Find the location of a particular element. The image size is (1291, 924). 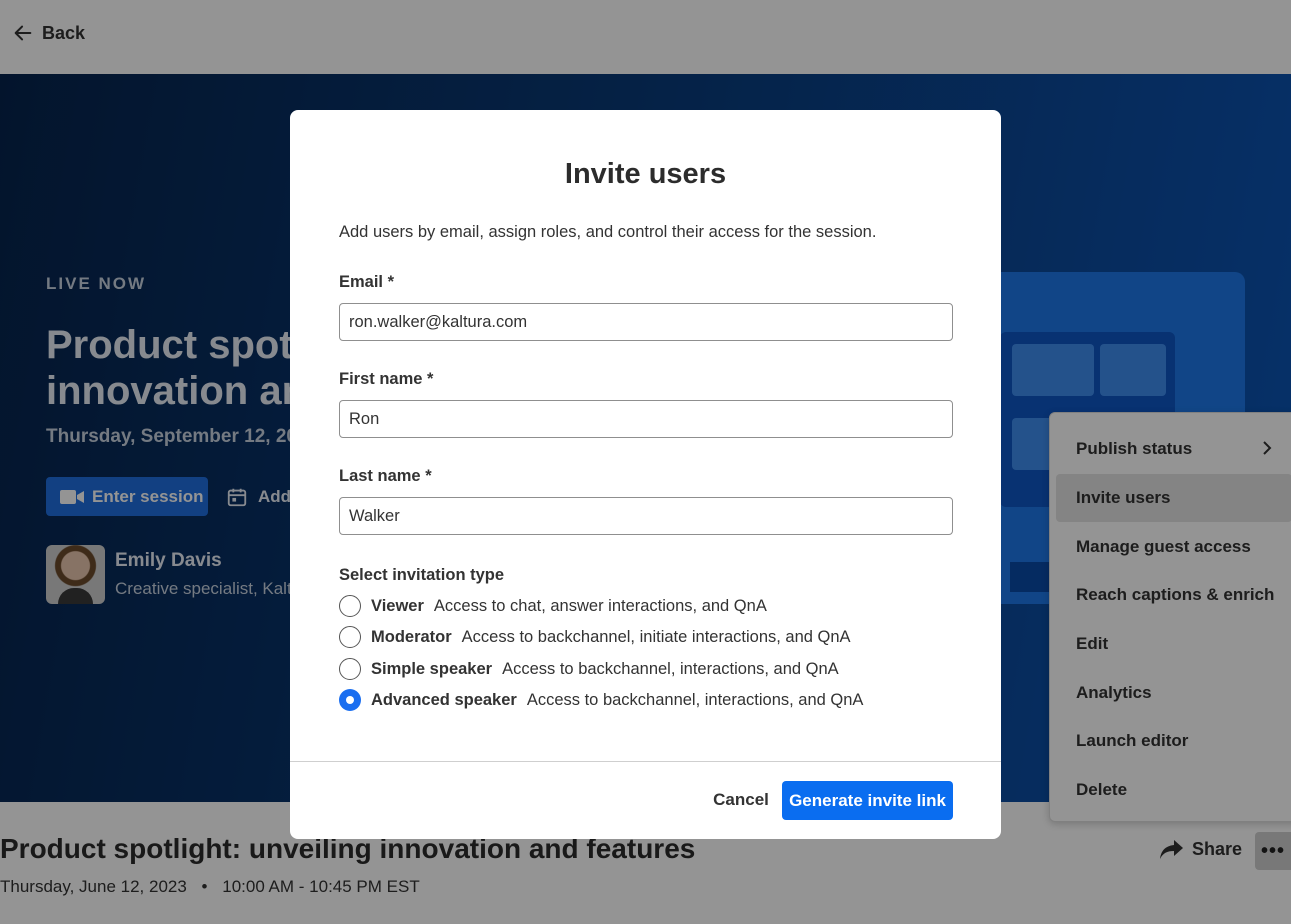

invitation-type-label: Select invitation type is located at coordinates (422, 575).